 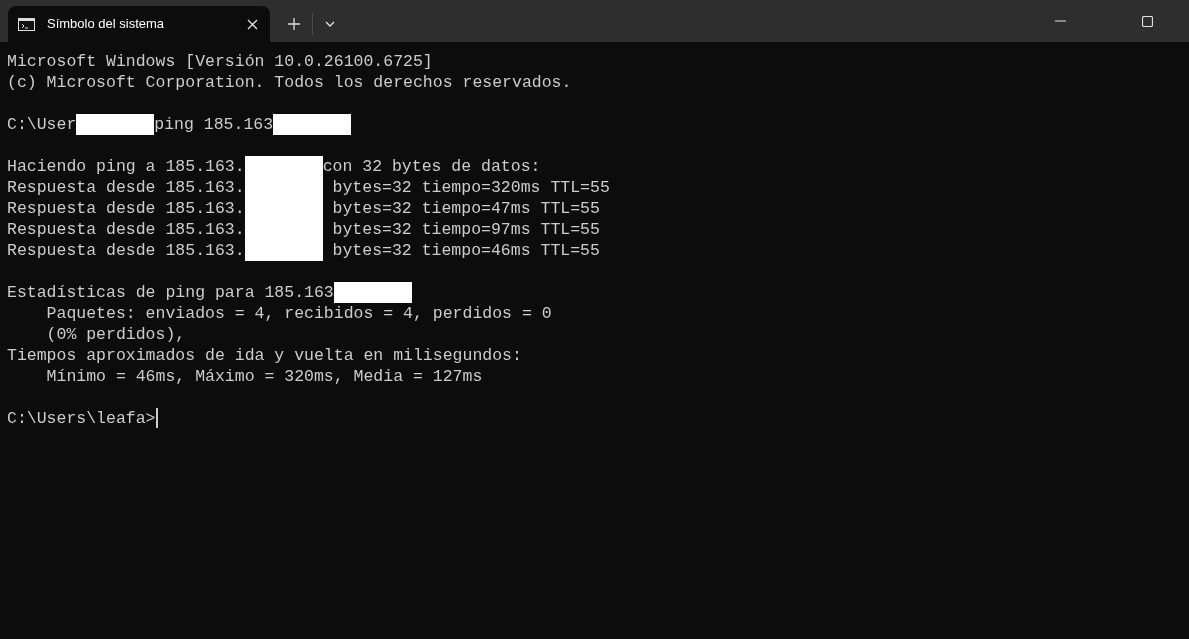 I want to click on terminal-text: bytes=32 tiempo=47ms TTL=55, so click(x=465, y=208).